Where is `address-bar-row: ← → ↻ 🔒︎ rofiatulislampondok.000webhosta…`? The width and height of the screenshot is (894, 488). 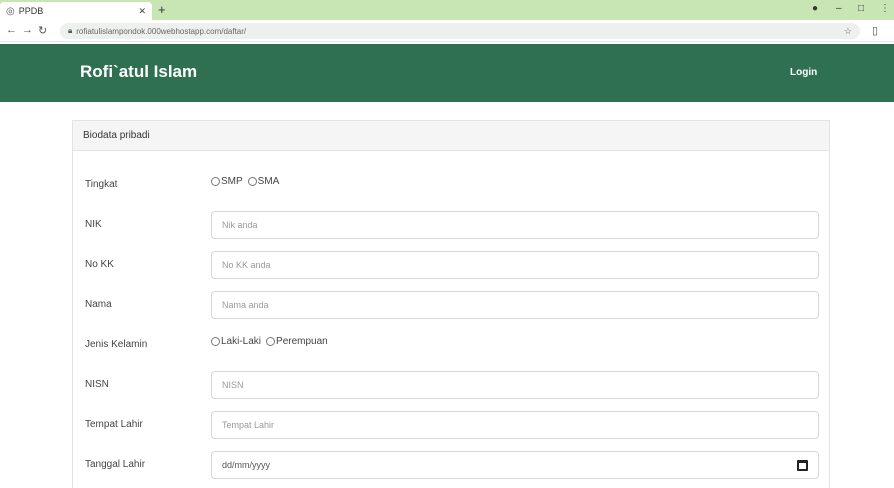
address-bar-row: ← → ↻ 🔒︎ rofiatulislampondok.000webhosta… is located at coordinates (447, 31).